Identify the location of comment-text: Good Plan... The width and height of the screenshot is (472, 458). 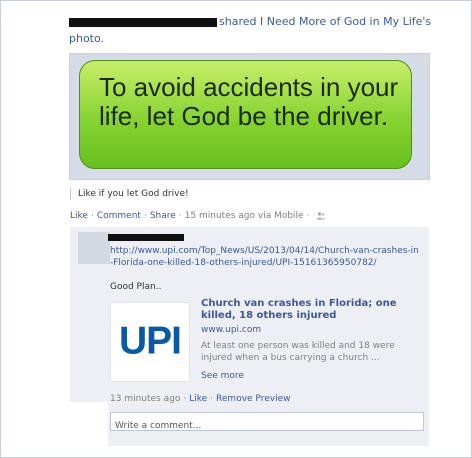
(136, 287).